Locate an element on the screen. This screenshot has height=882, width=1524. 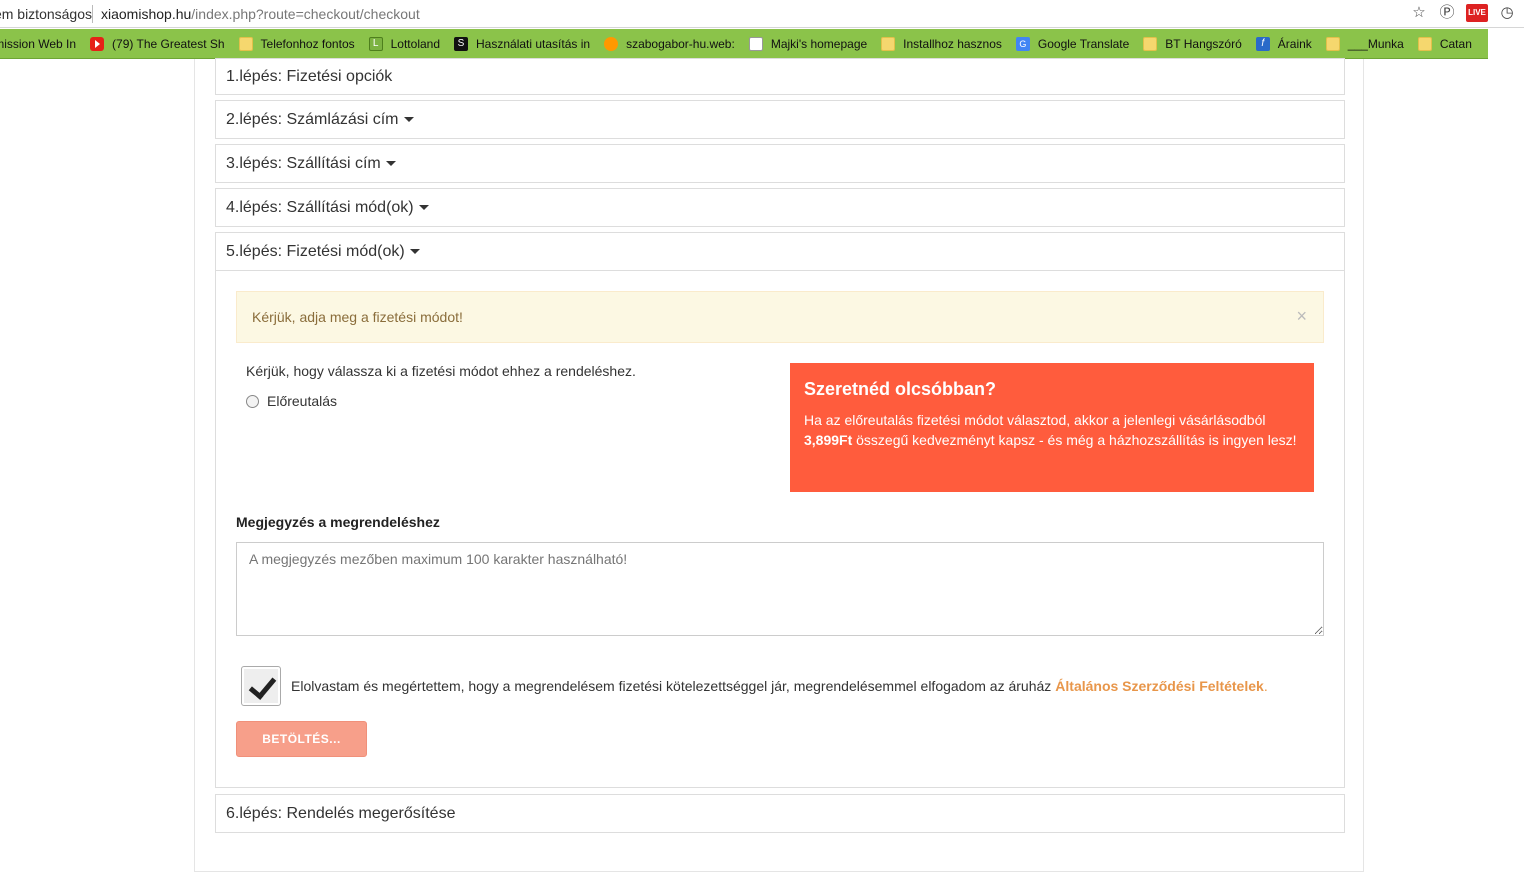
bookmark-item: L Lottoland is located at coordinates (404, 43).